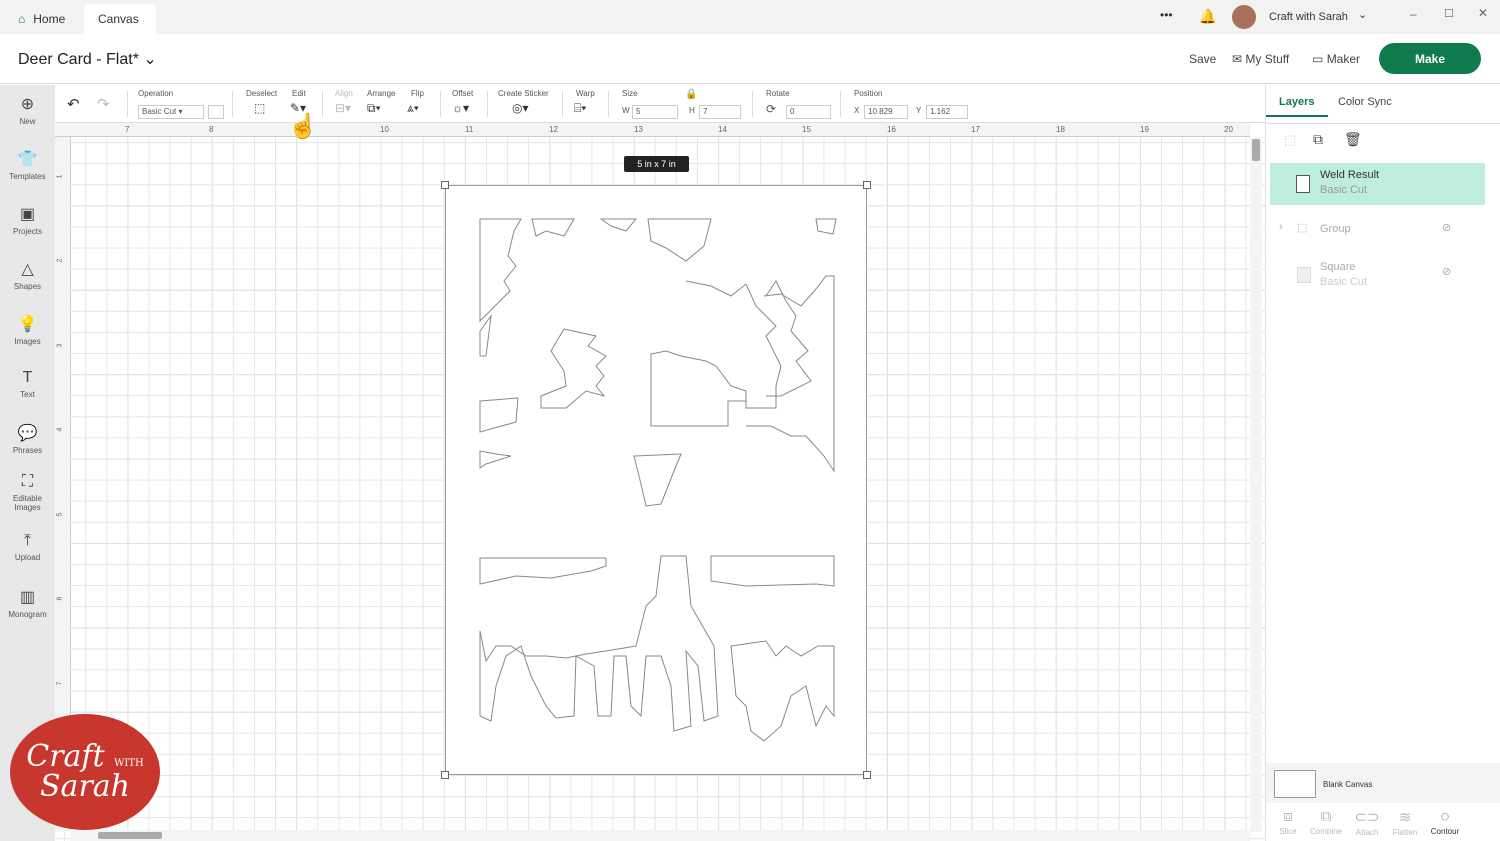 Image resolution: width=1500 pixels, height=841 pixels. What do you see at coordinates (78, 59) in the screenshot?
I see `project-title-text: Deer Card - Flat*` at bounding box center [78, 59].